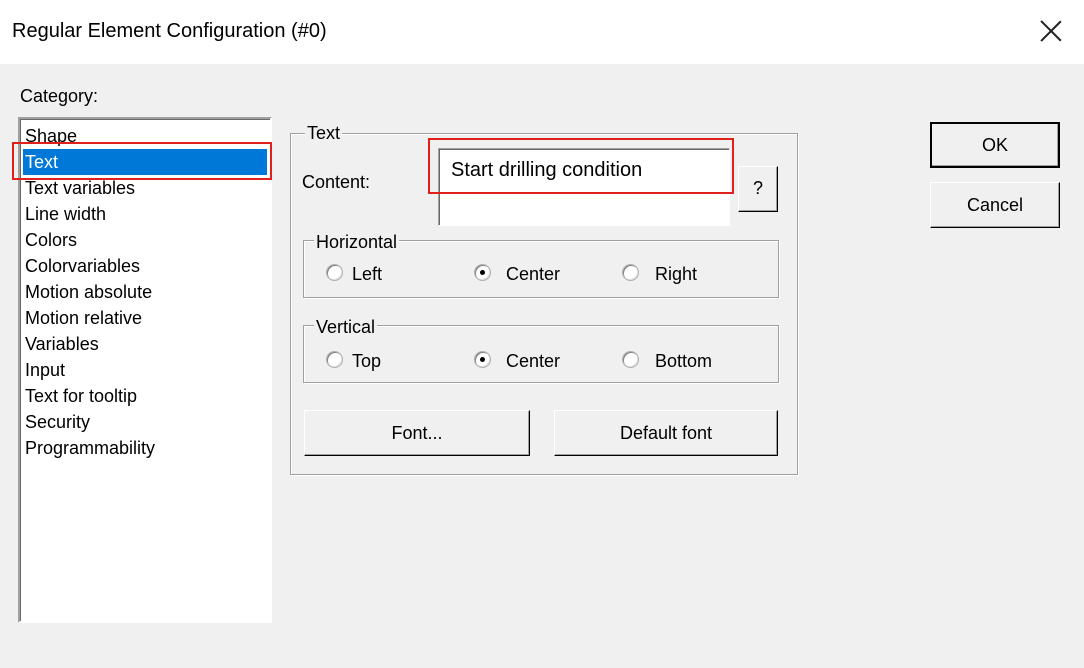 The image size is (1084, 668). I want to click on title-bar: Regular Element Configuration (#0), so click(542, 32).